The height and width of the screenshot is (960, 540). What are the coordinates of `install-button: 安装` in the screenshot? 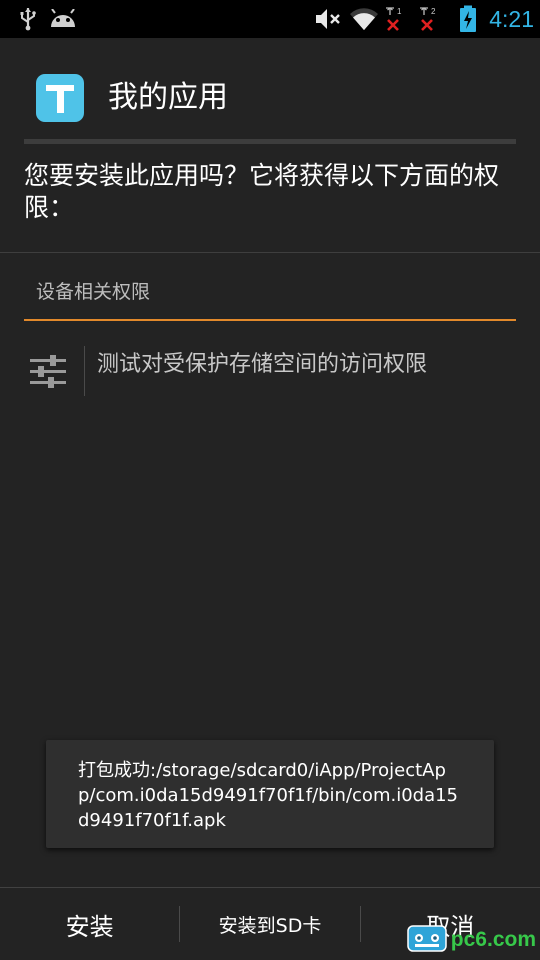 It's located at (89, 924).